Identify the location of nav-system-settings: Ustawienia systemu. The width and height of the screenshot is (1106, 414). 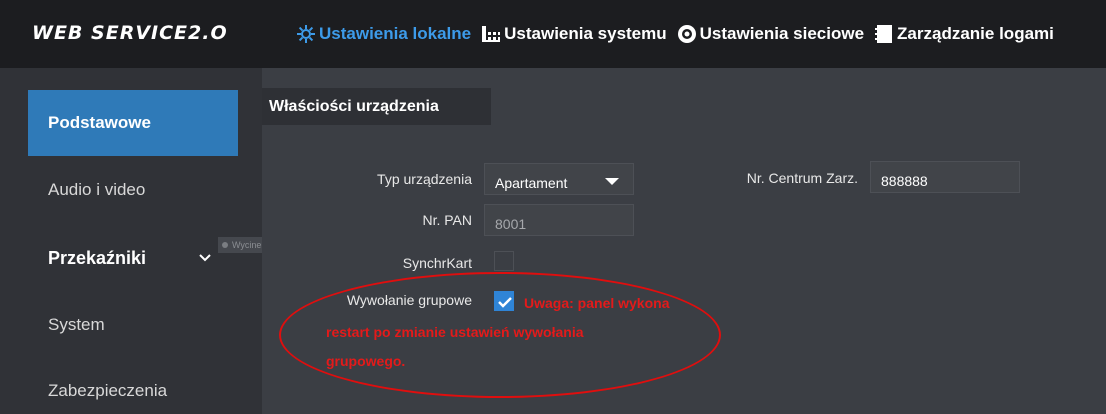
(574, 34).